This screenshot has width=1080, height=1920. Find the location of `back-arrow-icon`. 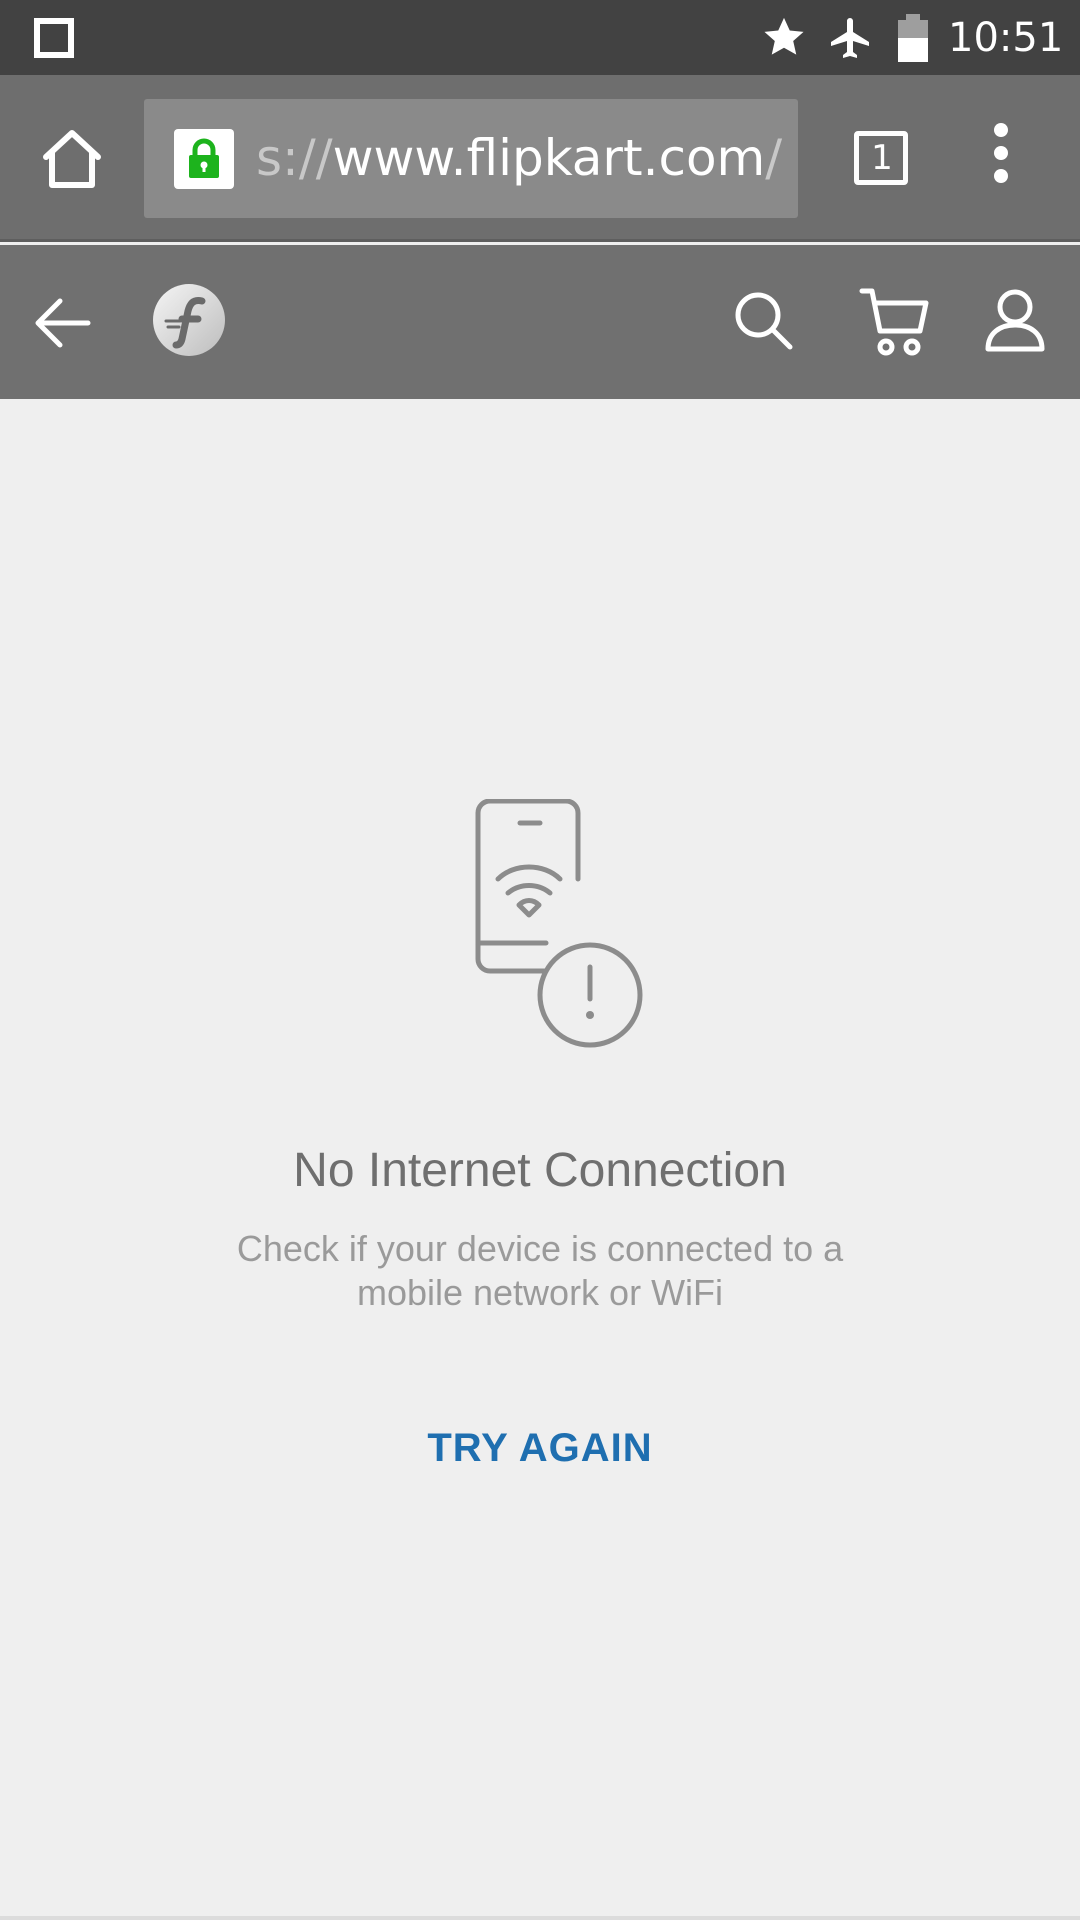

back-arrow-icon is located at coordinates (62, 323).